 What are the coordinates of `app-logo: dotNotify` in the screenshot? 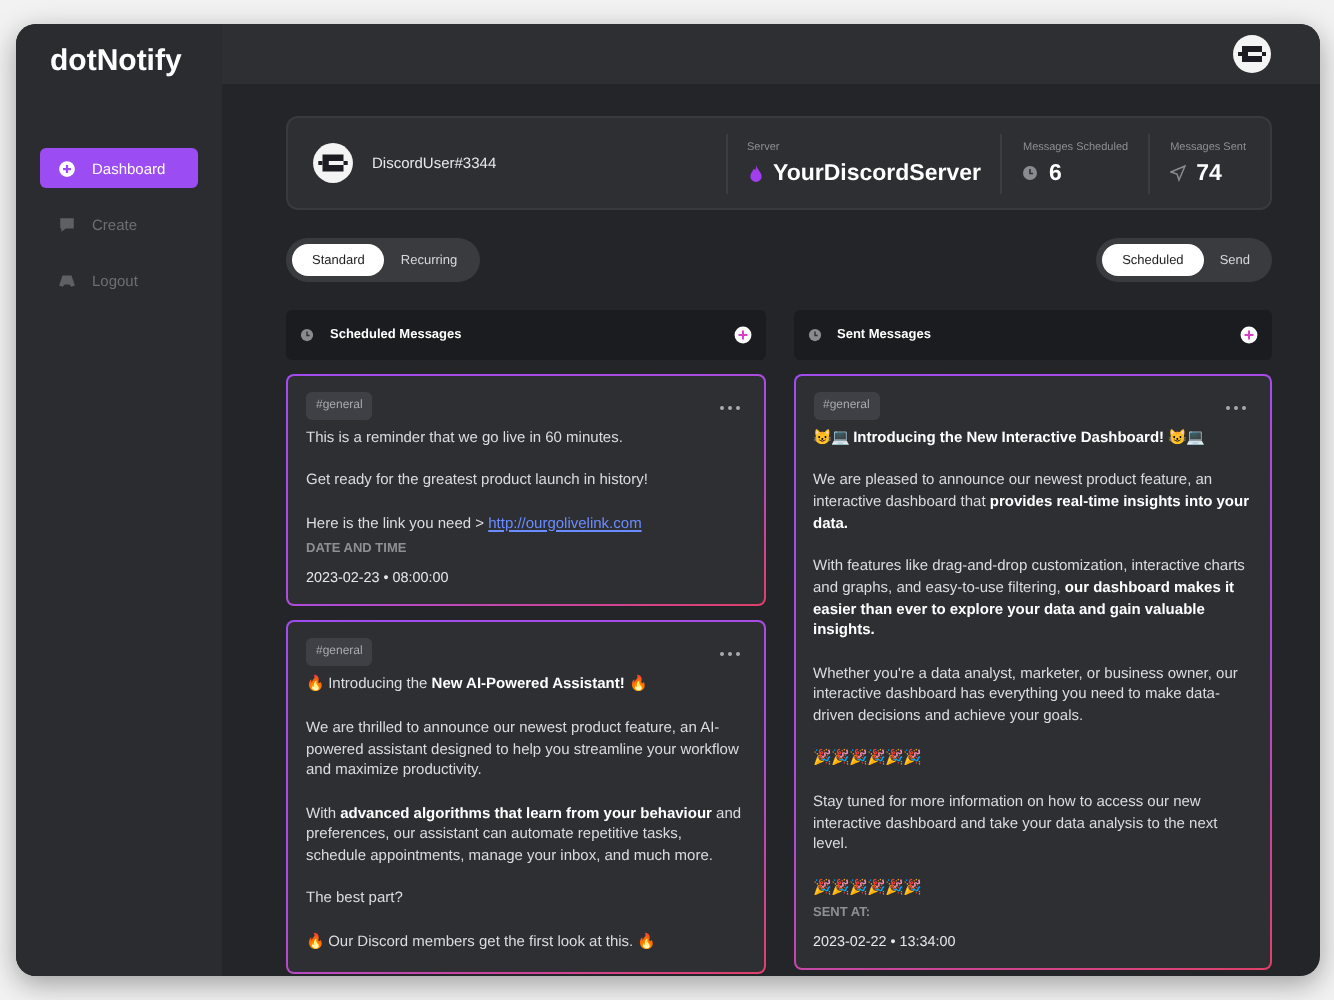 It's located at (116, 63).